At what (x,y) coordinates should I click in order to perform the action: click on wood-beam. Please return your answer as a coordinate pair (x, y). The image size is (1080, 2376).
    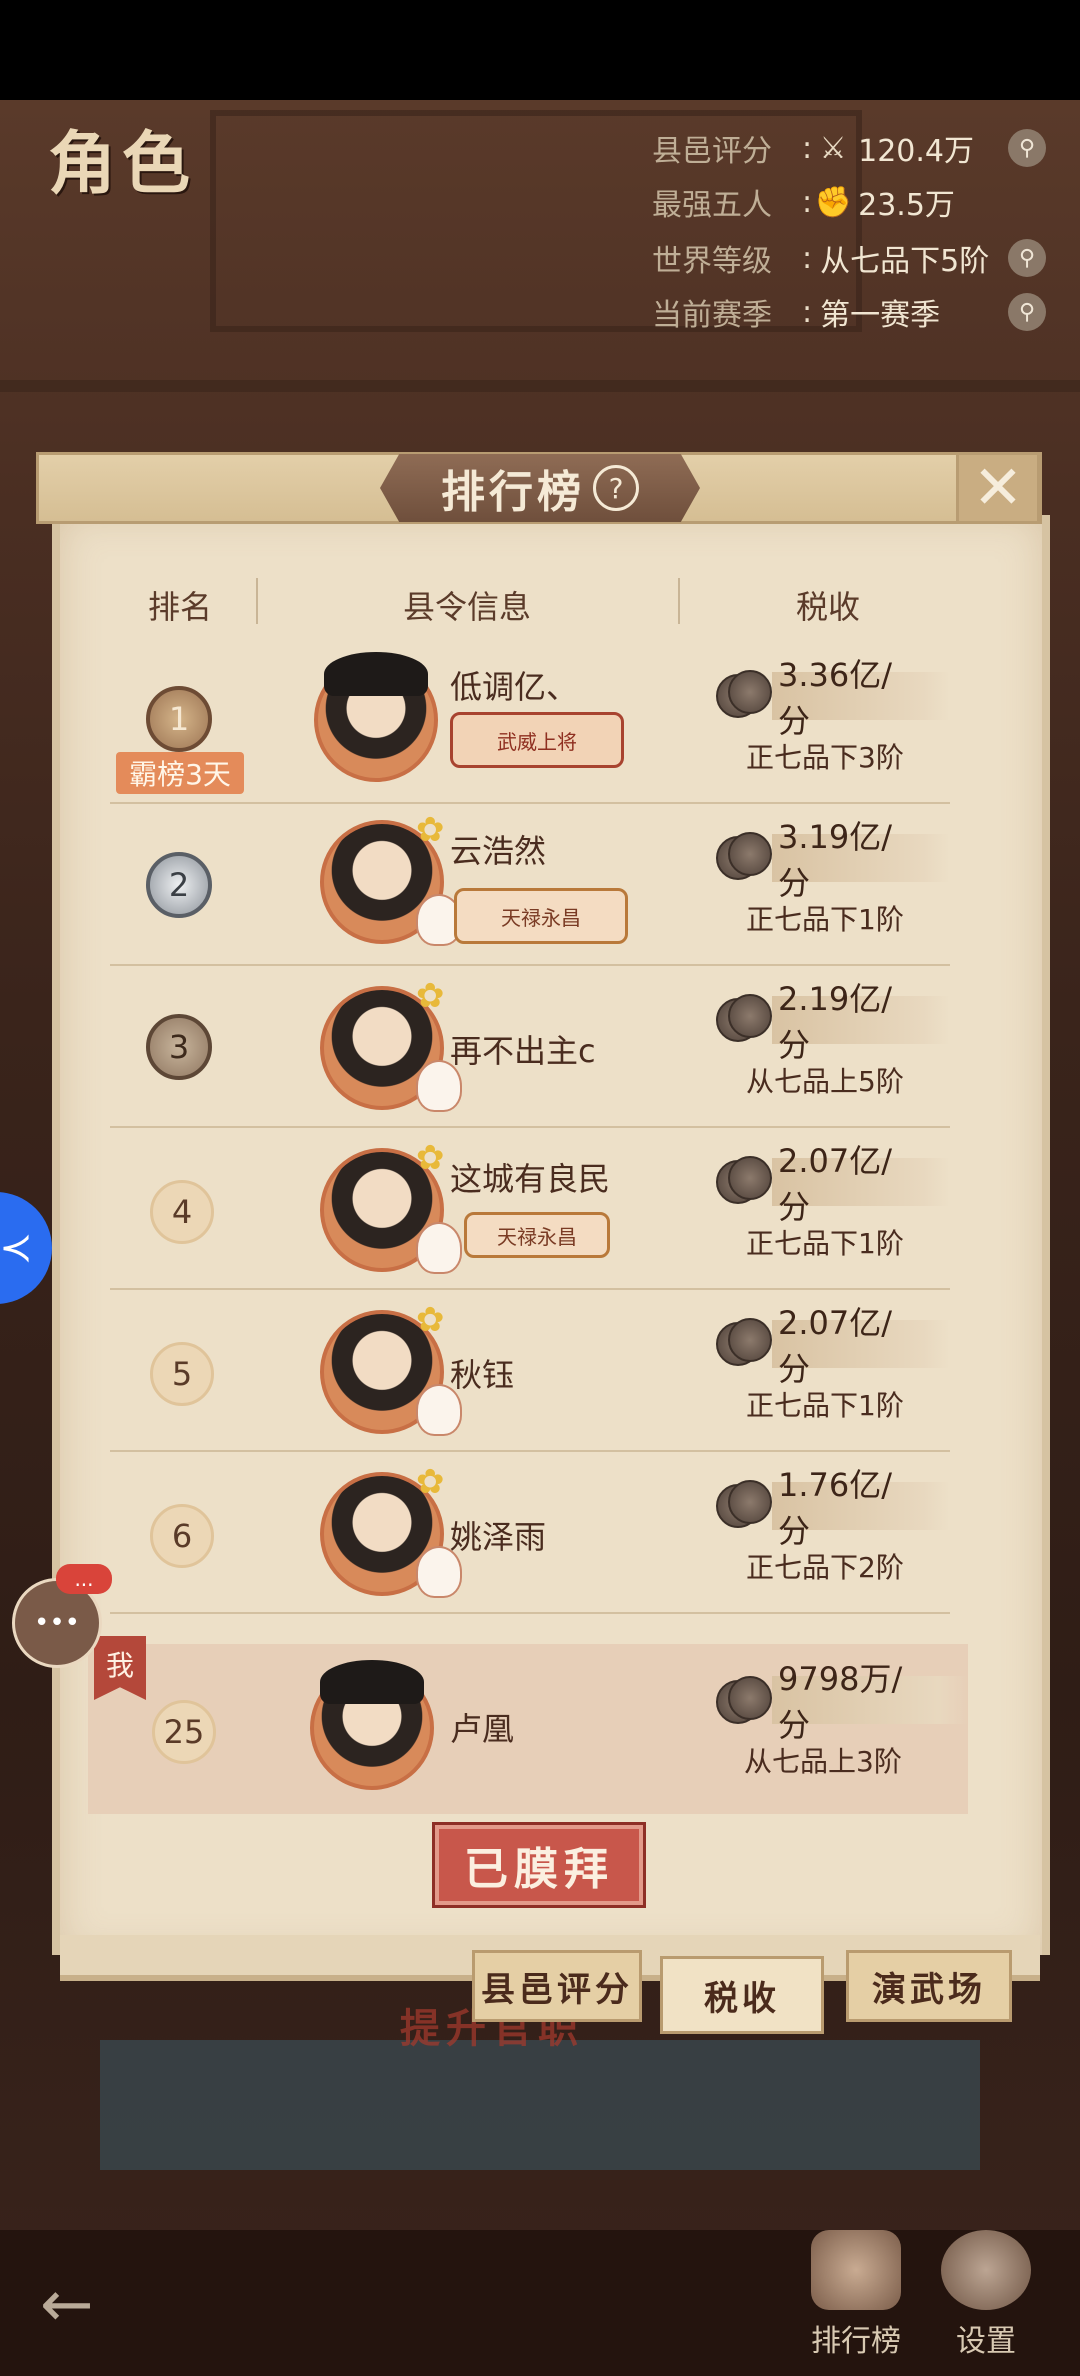
    Looking at the image, I should click on (540, 386).